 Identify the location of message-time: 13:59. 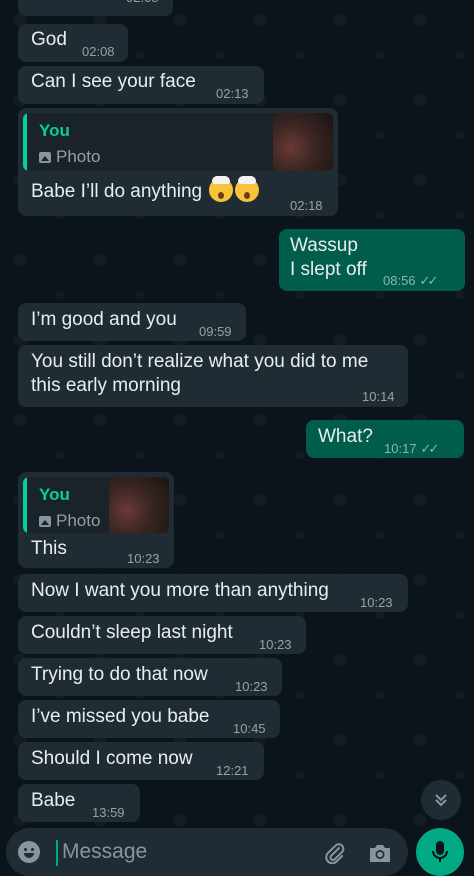
(108, 812).